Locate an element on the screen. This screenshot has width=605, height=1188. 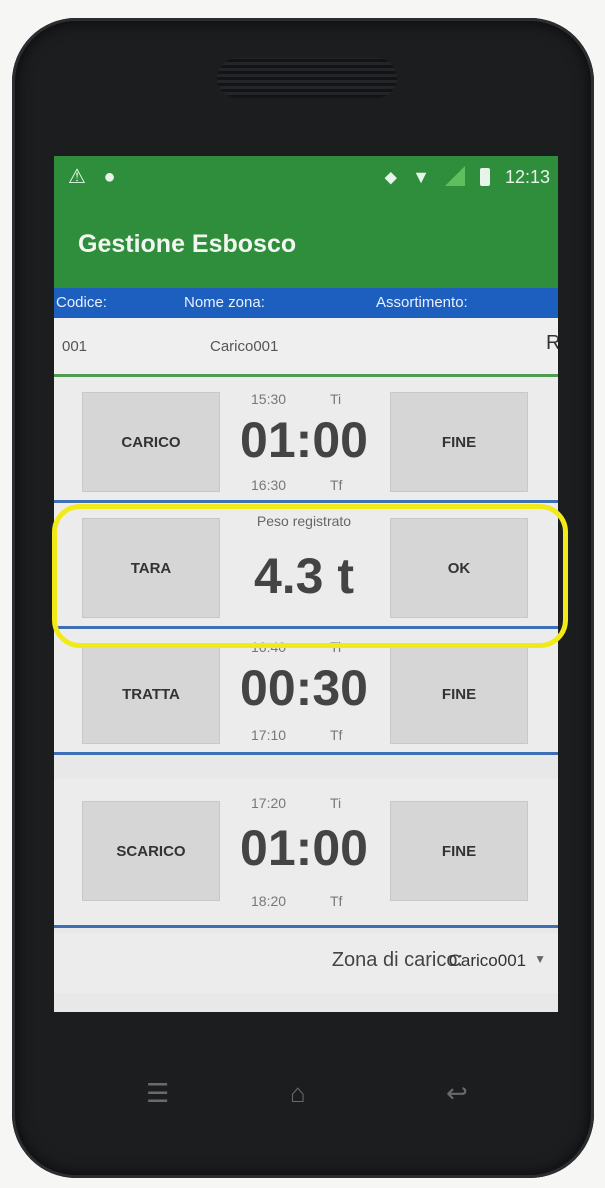
scarico-tf-label: Tf is located at coordinates (336, 901).